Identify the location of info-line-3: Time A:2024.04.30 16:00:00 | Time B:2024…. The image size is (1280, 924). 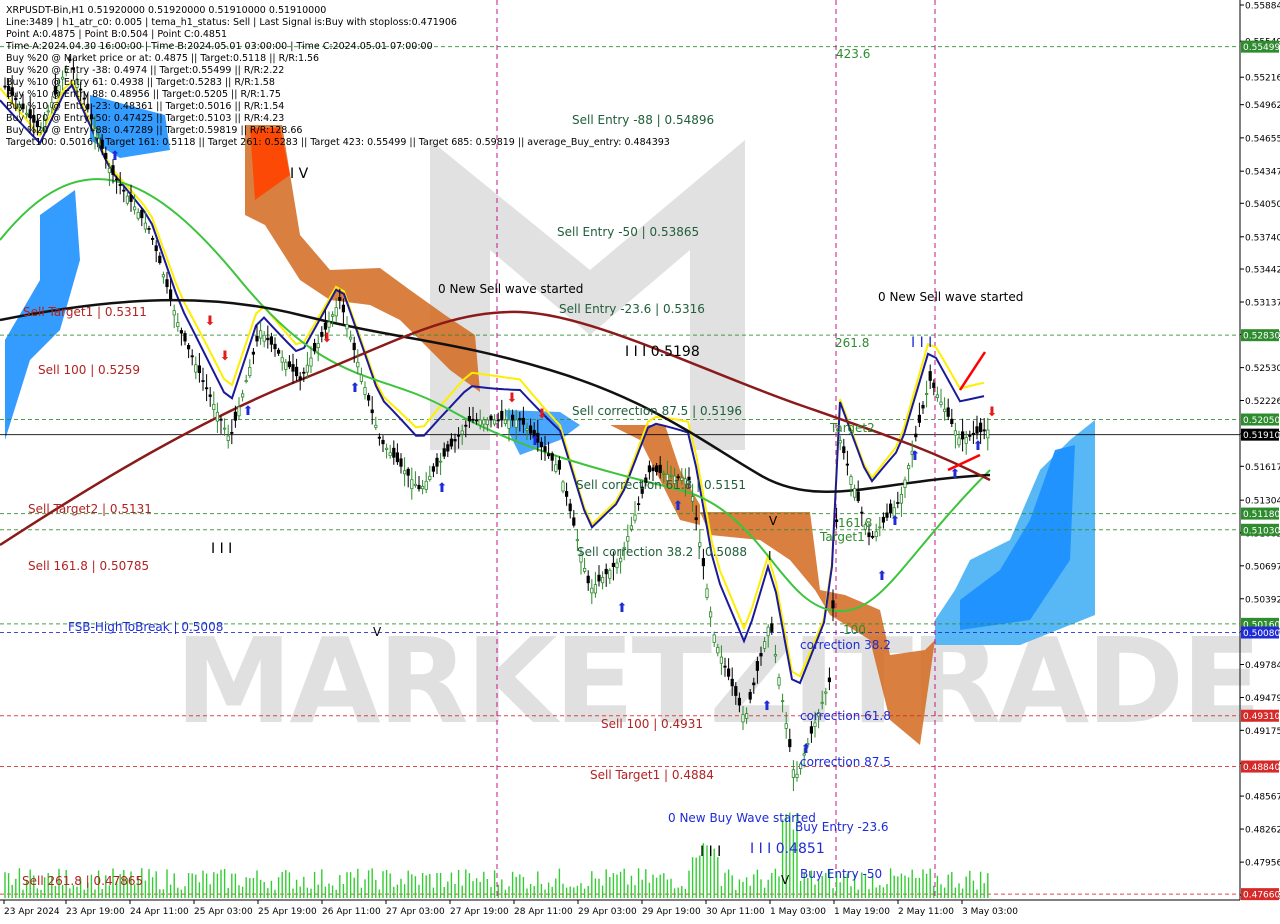
(219, 46).